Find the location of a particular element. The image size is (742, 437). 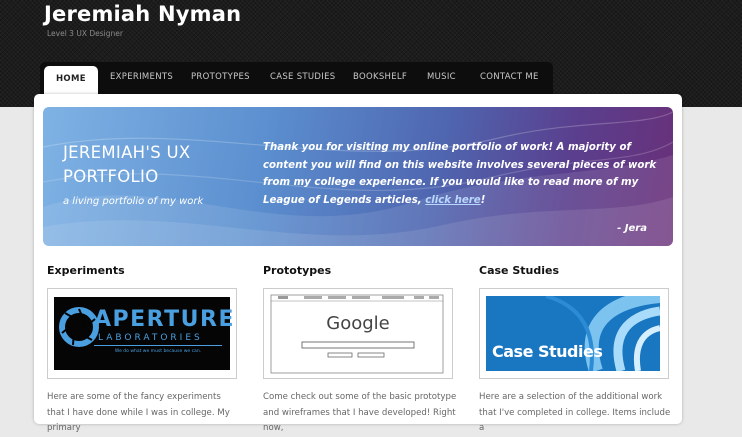

nav-item-home: HOME is located at coordinates (71, 81).